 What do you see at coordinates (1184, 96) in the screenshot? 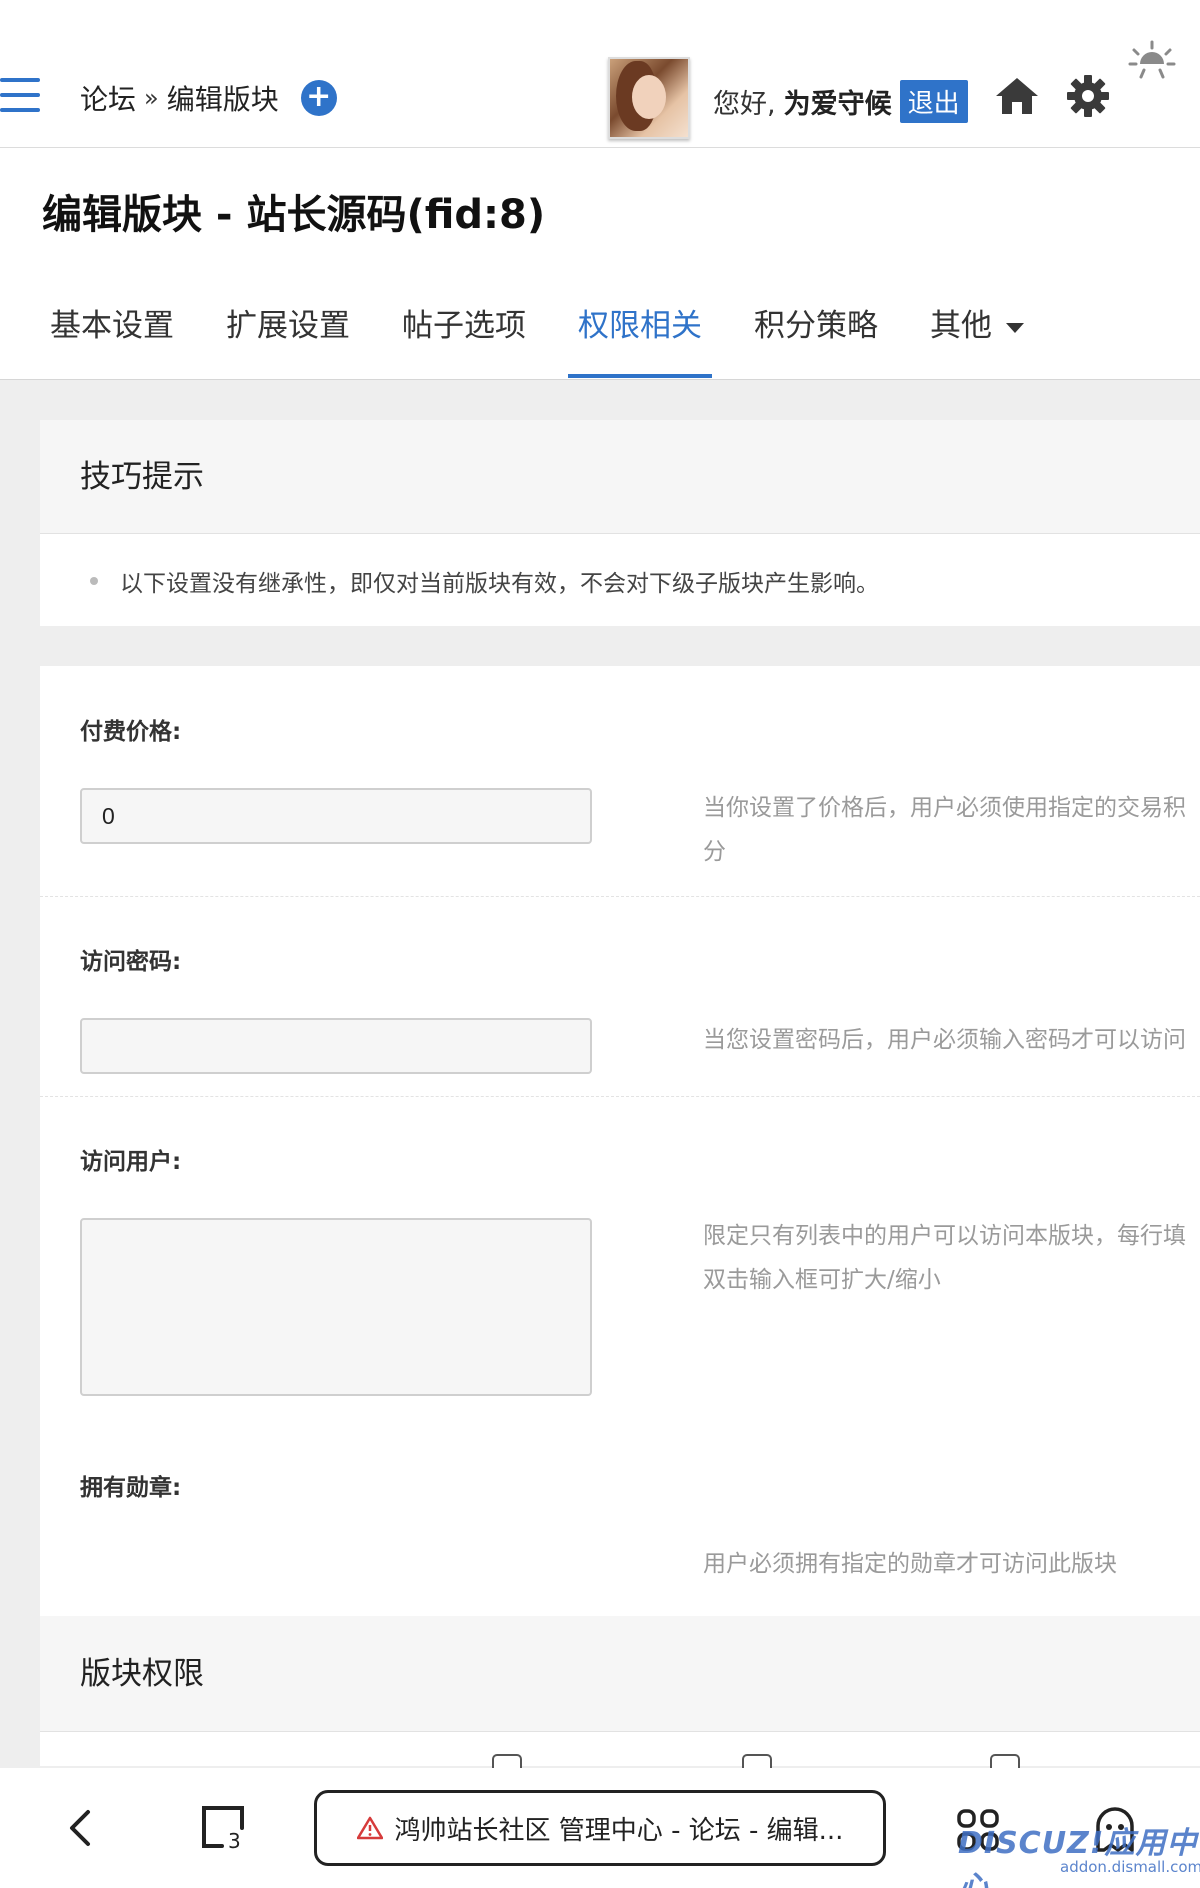
I see `moon-icon` at bounding box center [1184, 96].